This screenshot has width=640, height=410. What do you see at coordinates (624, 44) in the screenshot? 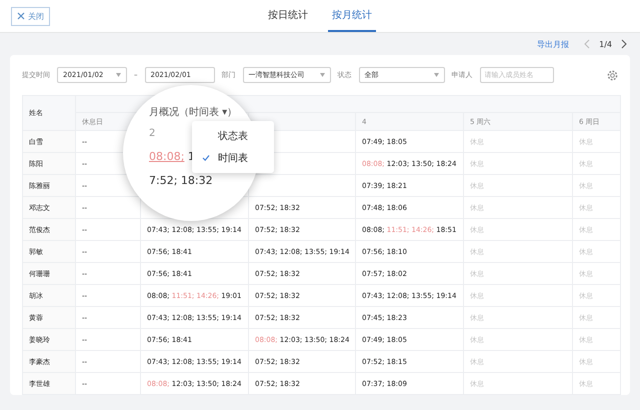
I see `next-icon` at bounding box center [624, 44].